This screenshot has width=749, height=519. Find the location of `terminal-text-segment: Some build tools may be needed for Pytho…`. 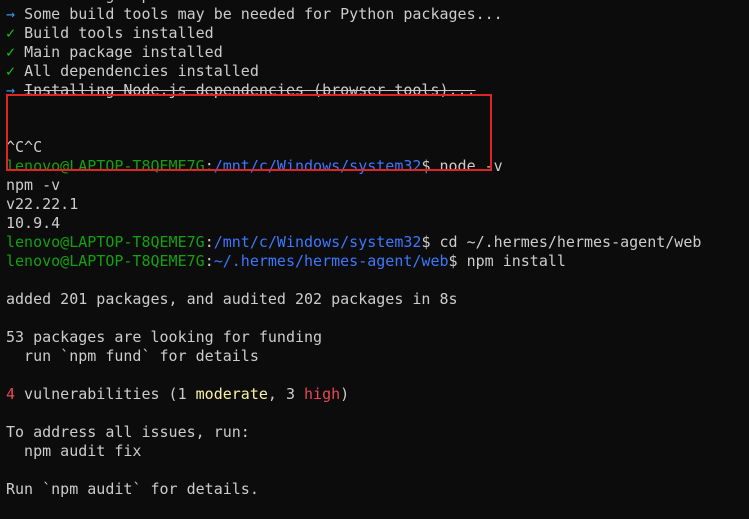

terminal-text-segment: Some build tools may be needed for Pytho… is located at coordinates (263, 14).